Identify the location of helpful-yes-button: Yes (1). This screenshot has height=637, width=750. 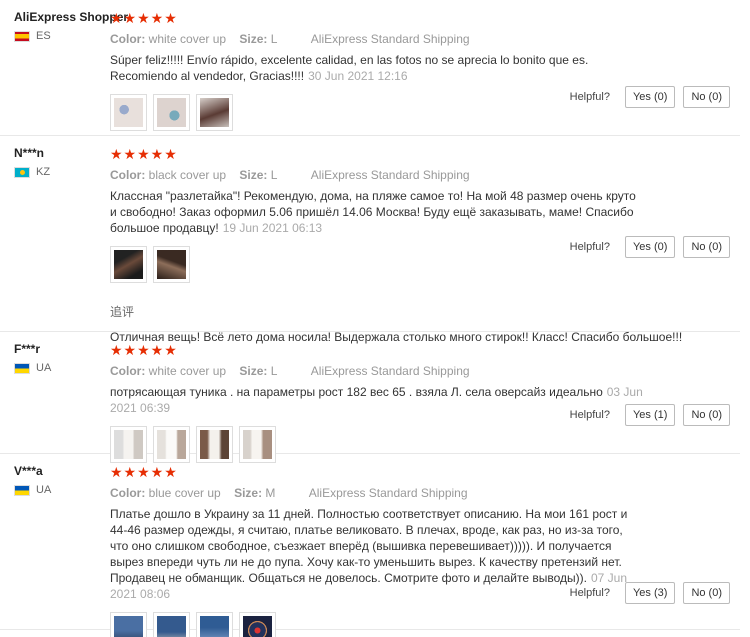
(650, 415).